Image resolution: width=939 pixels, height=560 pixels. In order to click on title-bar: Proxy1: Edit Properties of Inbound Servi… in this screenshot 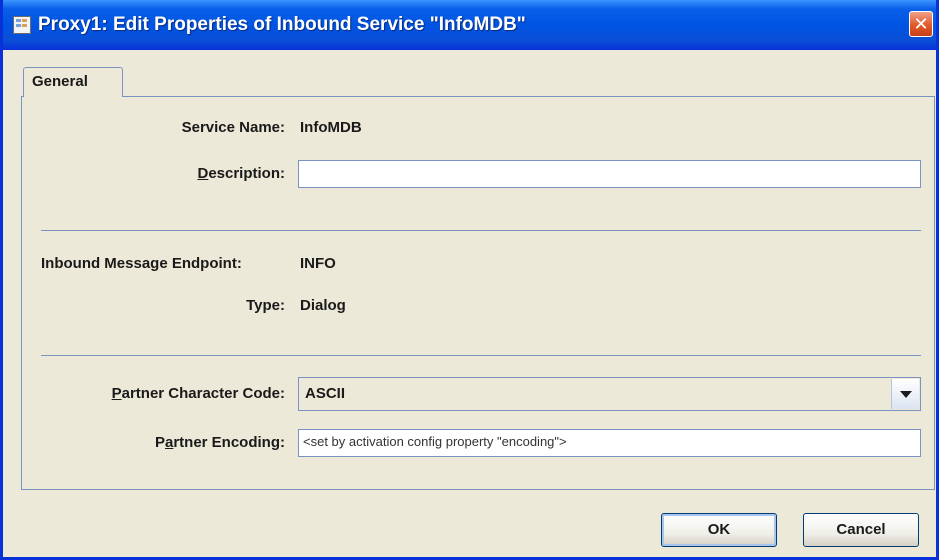, I will do `click(469, 25)`.